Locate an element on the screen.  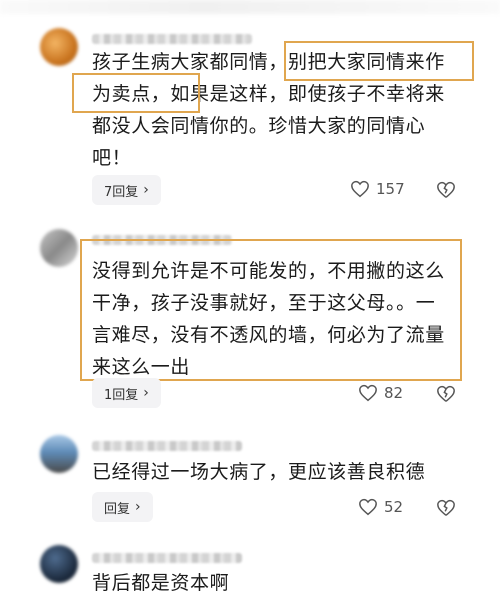
comment-text: 背后都是资本啊 is located at coordinates (160, 583).